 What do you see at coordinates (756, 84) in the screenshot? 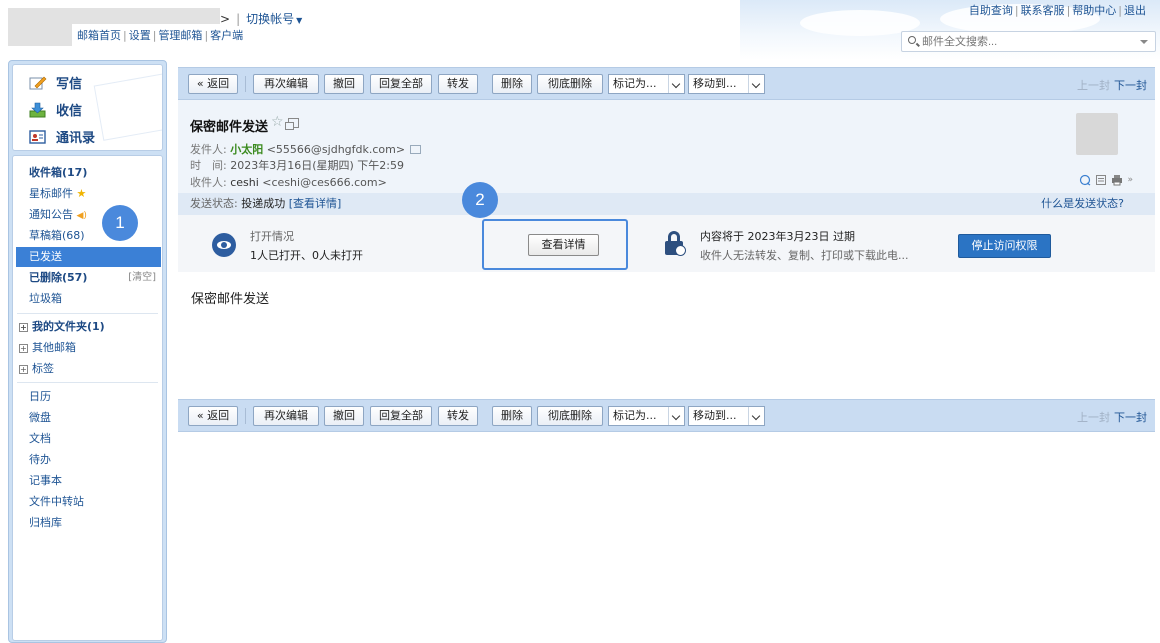
I see `chevron-down-icon` at bounding box center [756, 84].